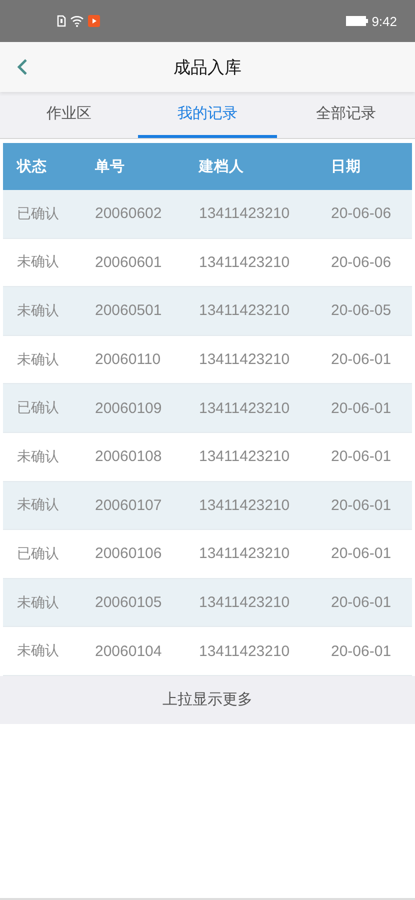  Describe the element at coordinates (128, 408) in the screenshot. I see `table-cell-text: 20060109` at that location.